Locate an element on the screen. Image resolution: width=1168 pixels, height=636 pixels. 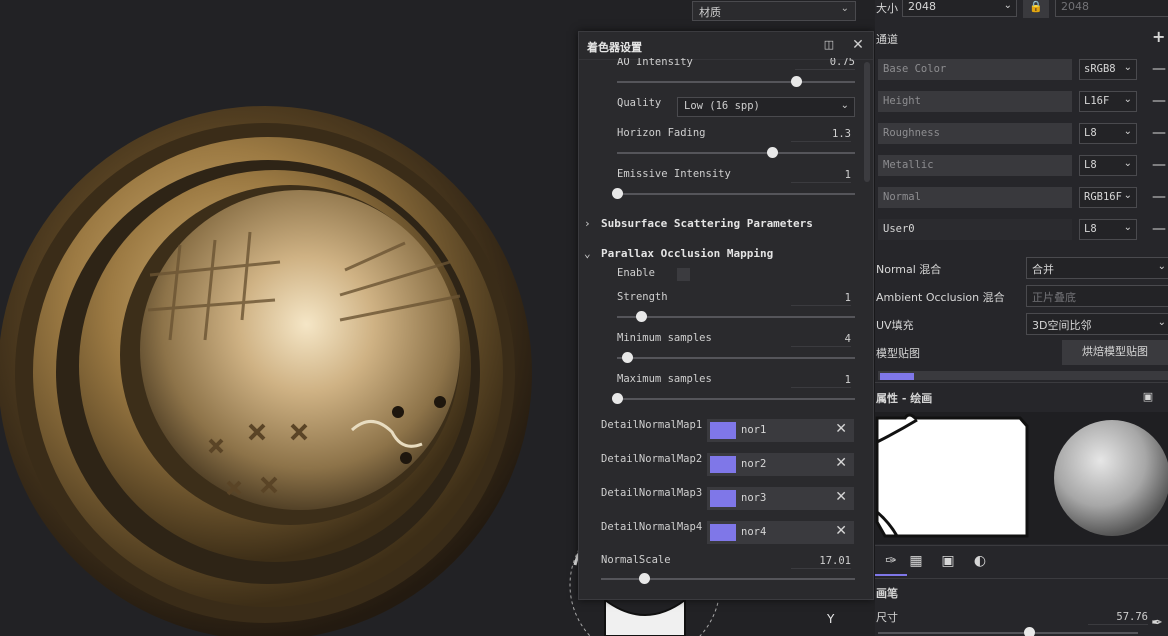
strength-value: 1 is located at coordinates (821, 299).